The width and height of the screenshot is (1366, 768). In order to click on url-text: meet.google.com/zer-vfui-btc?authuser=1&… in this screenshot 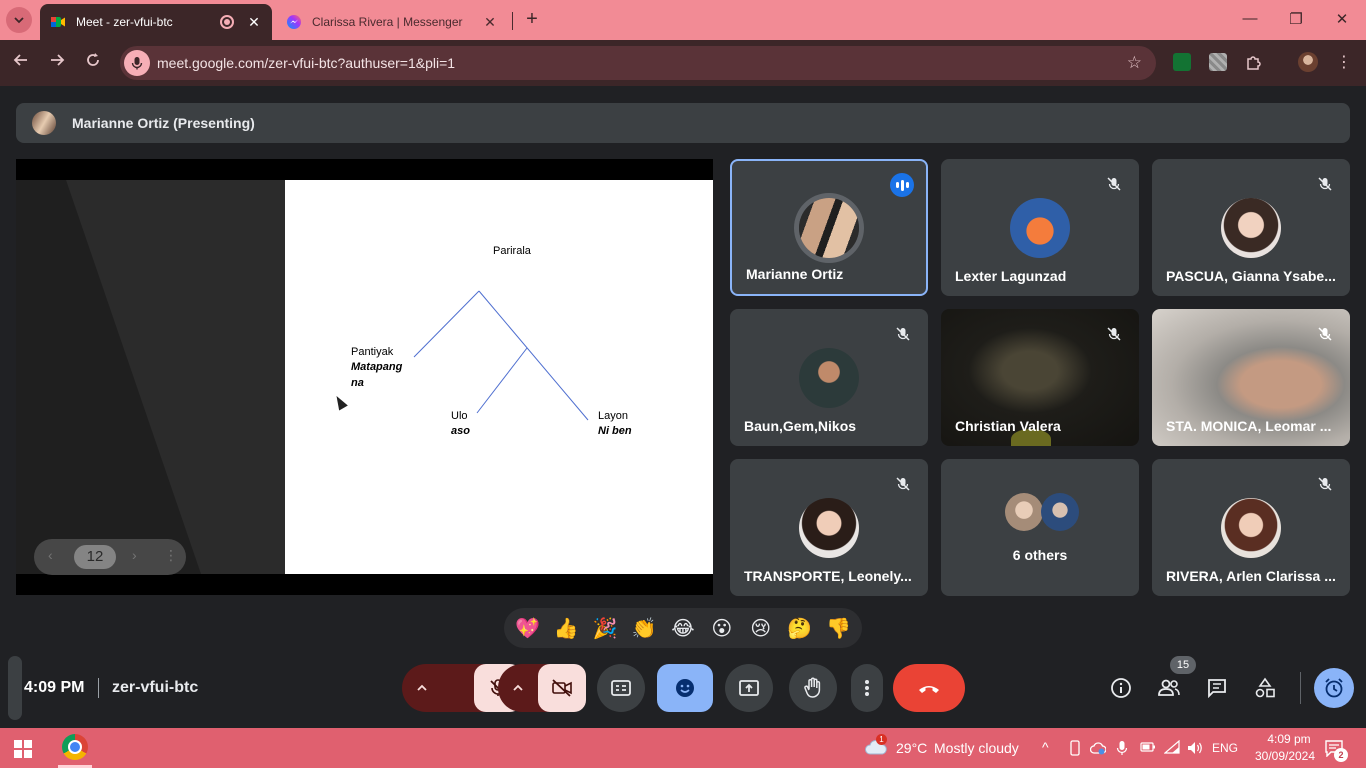, I will do `click(306, 63)`.